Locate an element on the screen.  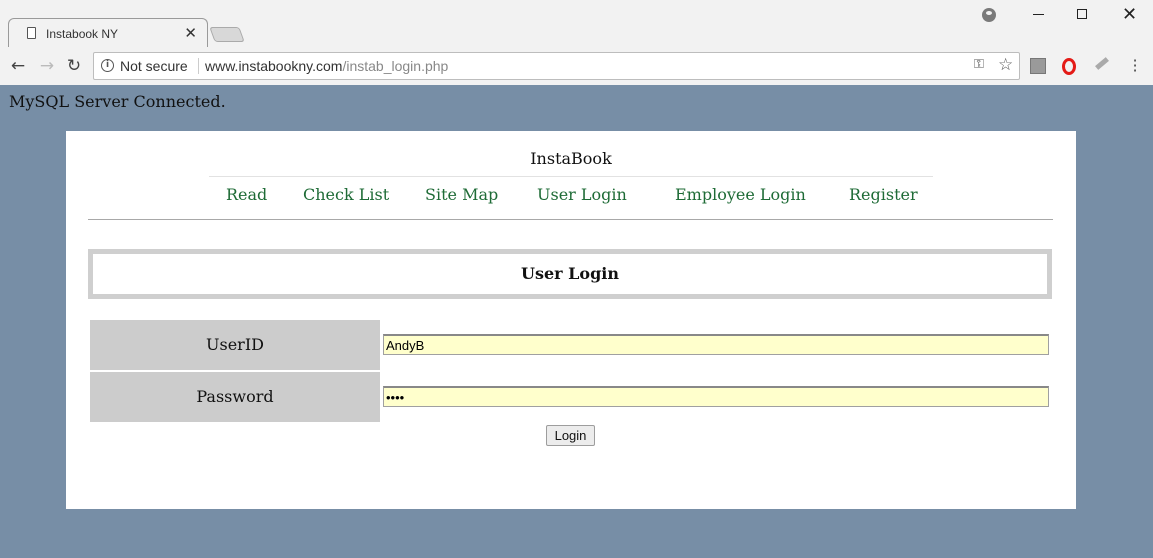
nav-link-employee-login: Employee Login is located at coordinates (740, 194).